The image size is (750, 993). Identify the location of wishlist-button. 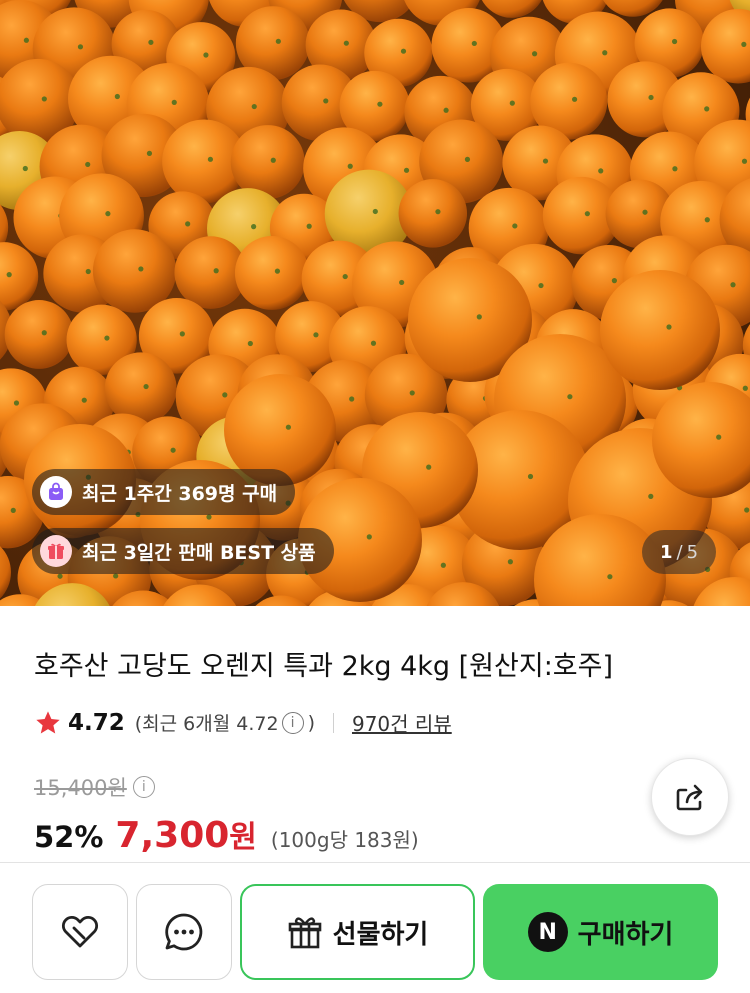
(80, 932).